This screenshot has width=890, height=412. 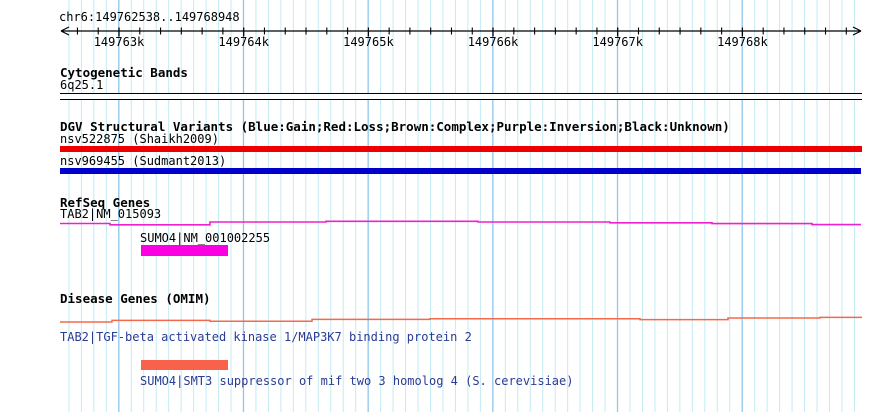 I want to click on section-title-disease-genes-omim: Disease Genes (OMIM), so click(x=135, y=298).